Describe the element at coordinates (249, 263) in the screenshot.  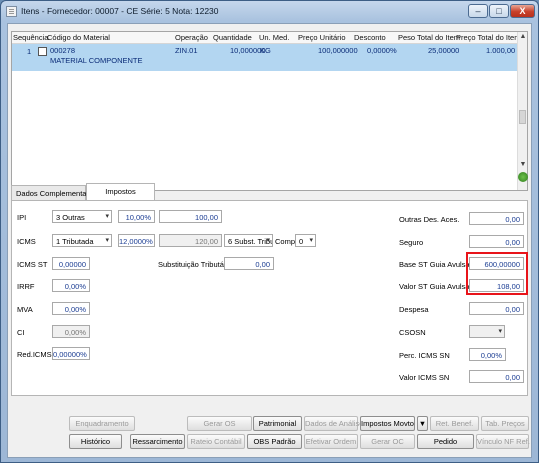
I see `subst-tributaria-valor: 0,00` at that location.